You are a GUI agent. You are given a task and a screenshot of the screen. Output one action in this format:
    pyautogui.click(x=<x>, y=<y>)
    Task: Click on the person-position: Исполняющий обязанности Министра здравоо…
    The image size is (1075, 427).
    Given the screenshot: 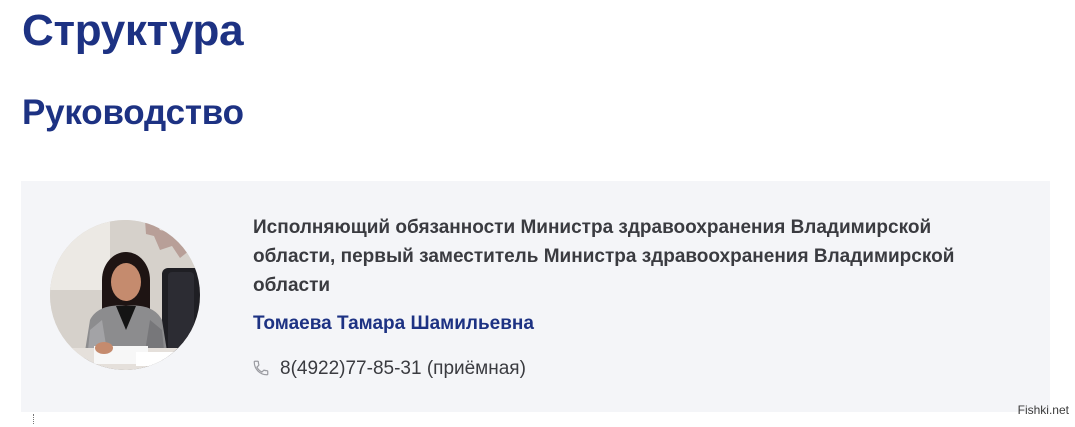 What is the action you would take?
    pyautogui.click(x=604, y=256)
    